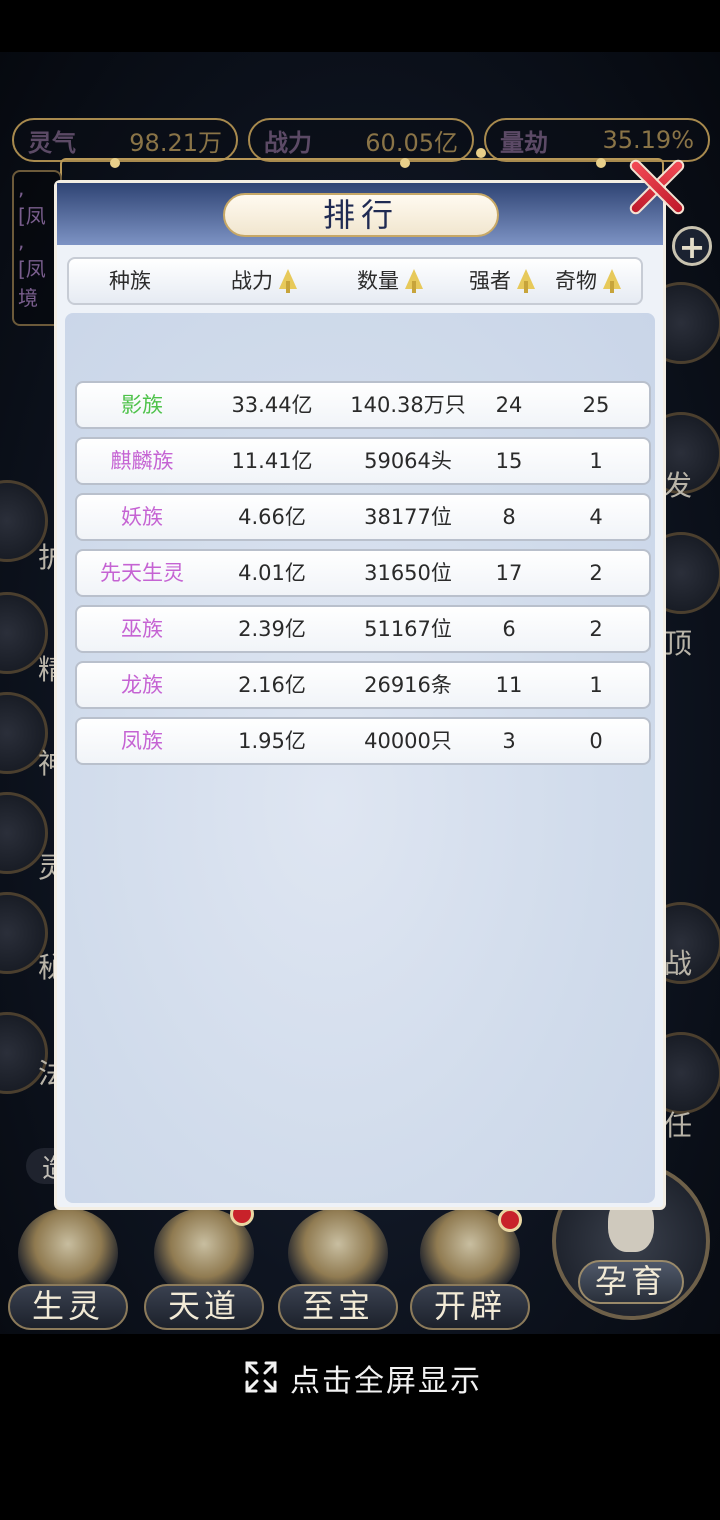  What do you see at coordinates (411, 142) in the screenshot?
I see `stat-zhanli-value: 60.05亿` at bounding box center [411, 142].